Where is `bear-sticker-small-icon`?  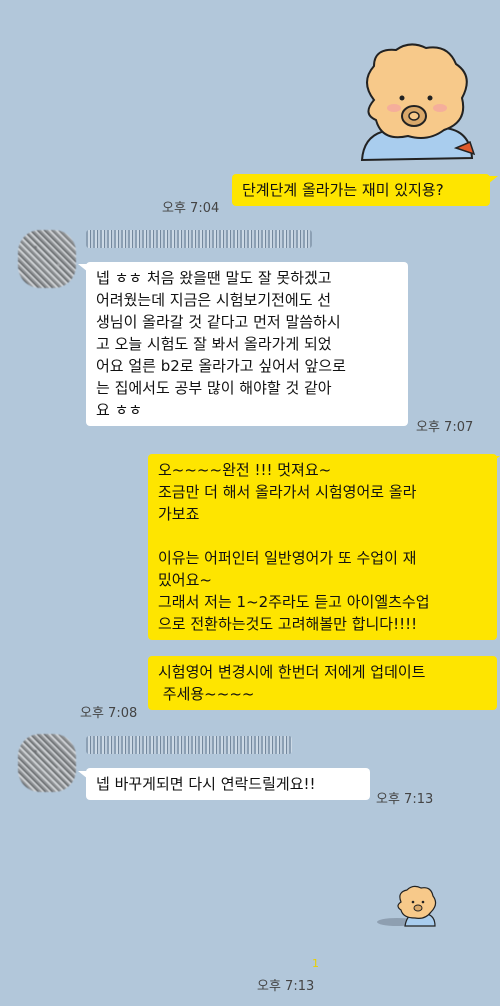 bear-sticker-small-icon is located at coordinates (407, 907).